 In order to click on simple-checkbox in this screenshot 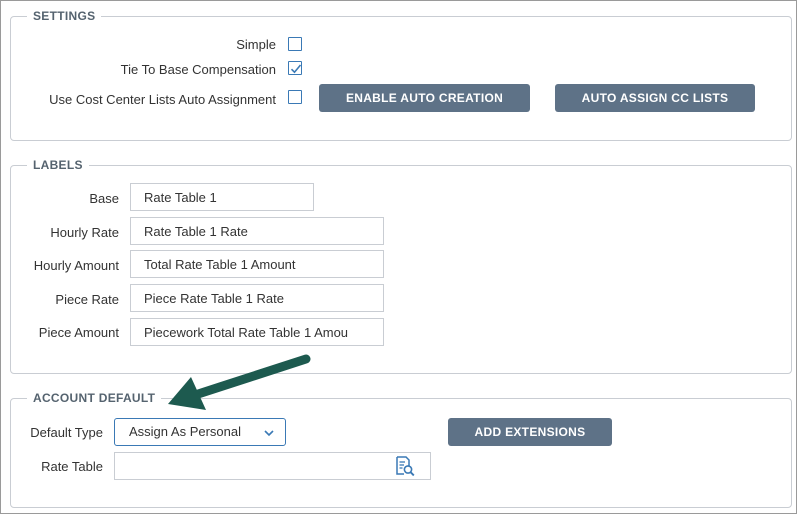, I will do `click(295, 44)`.